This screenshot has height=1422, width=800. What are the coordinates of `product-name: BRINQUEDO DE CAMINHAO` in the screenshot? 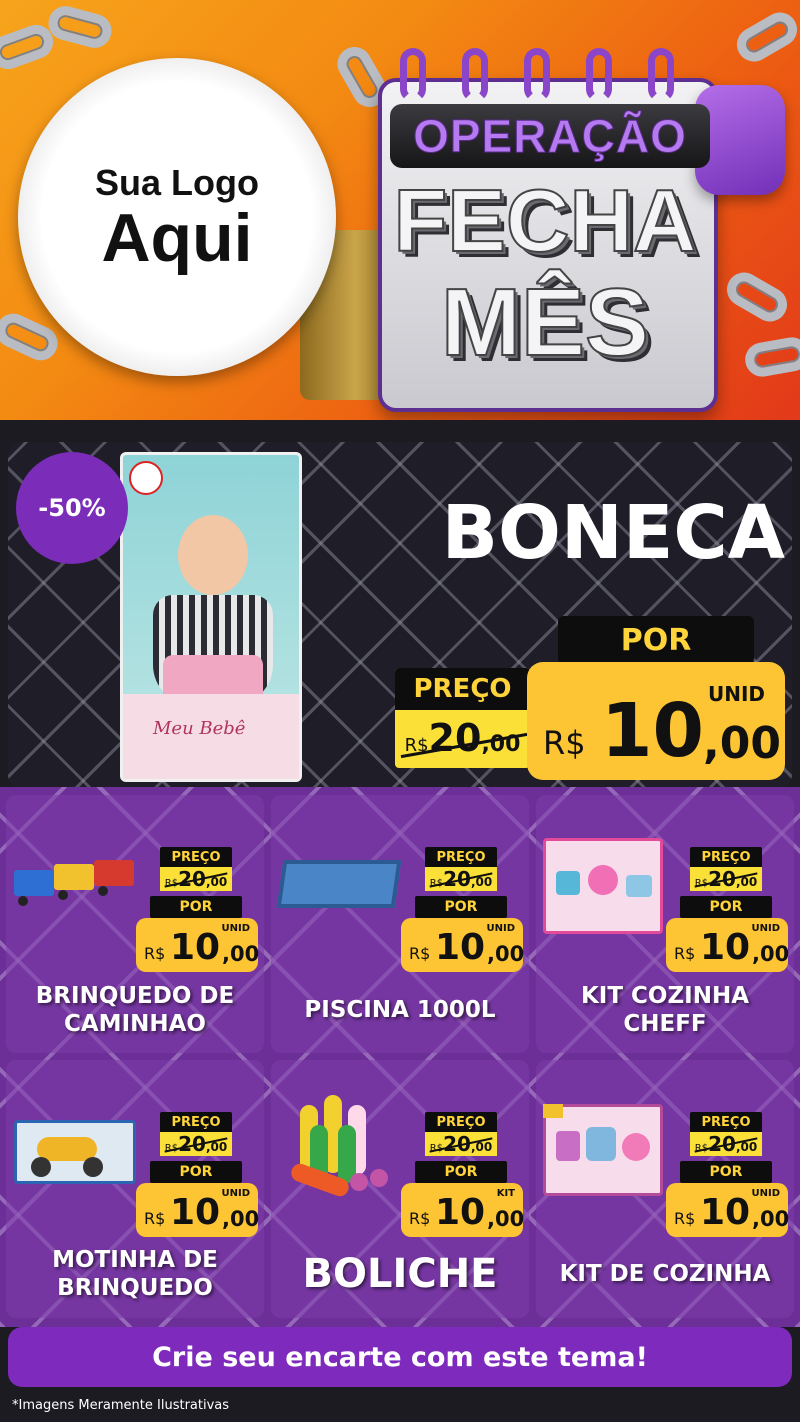 It's located at (135, 1010).